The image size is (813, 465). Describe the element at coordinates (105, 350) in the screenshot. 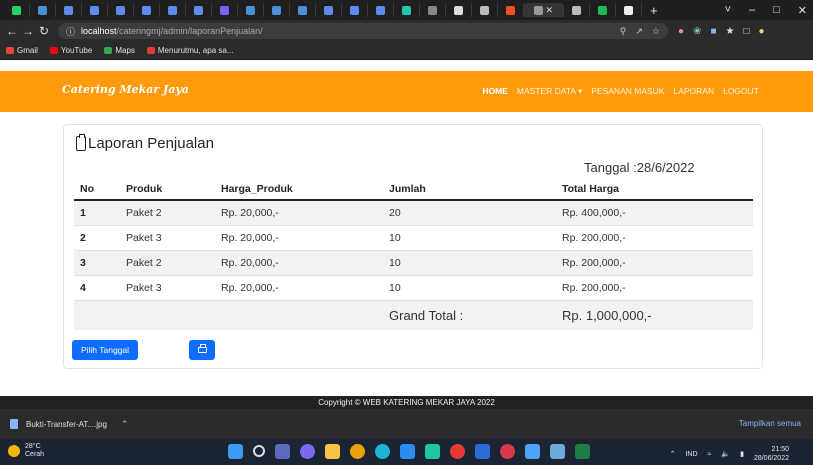

I see `pick-date-button: Pilih Tanggal` at that location.